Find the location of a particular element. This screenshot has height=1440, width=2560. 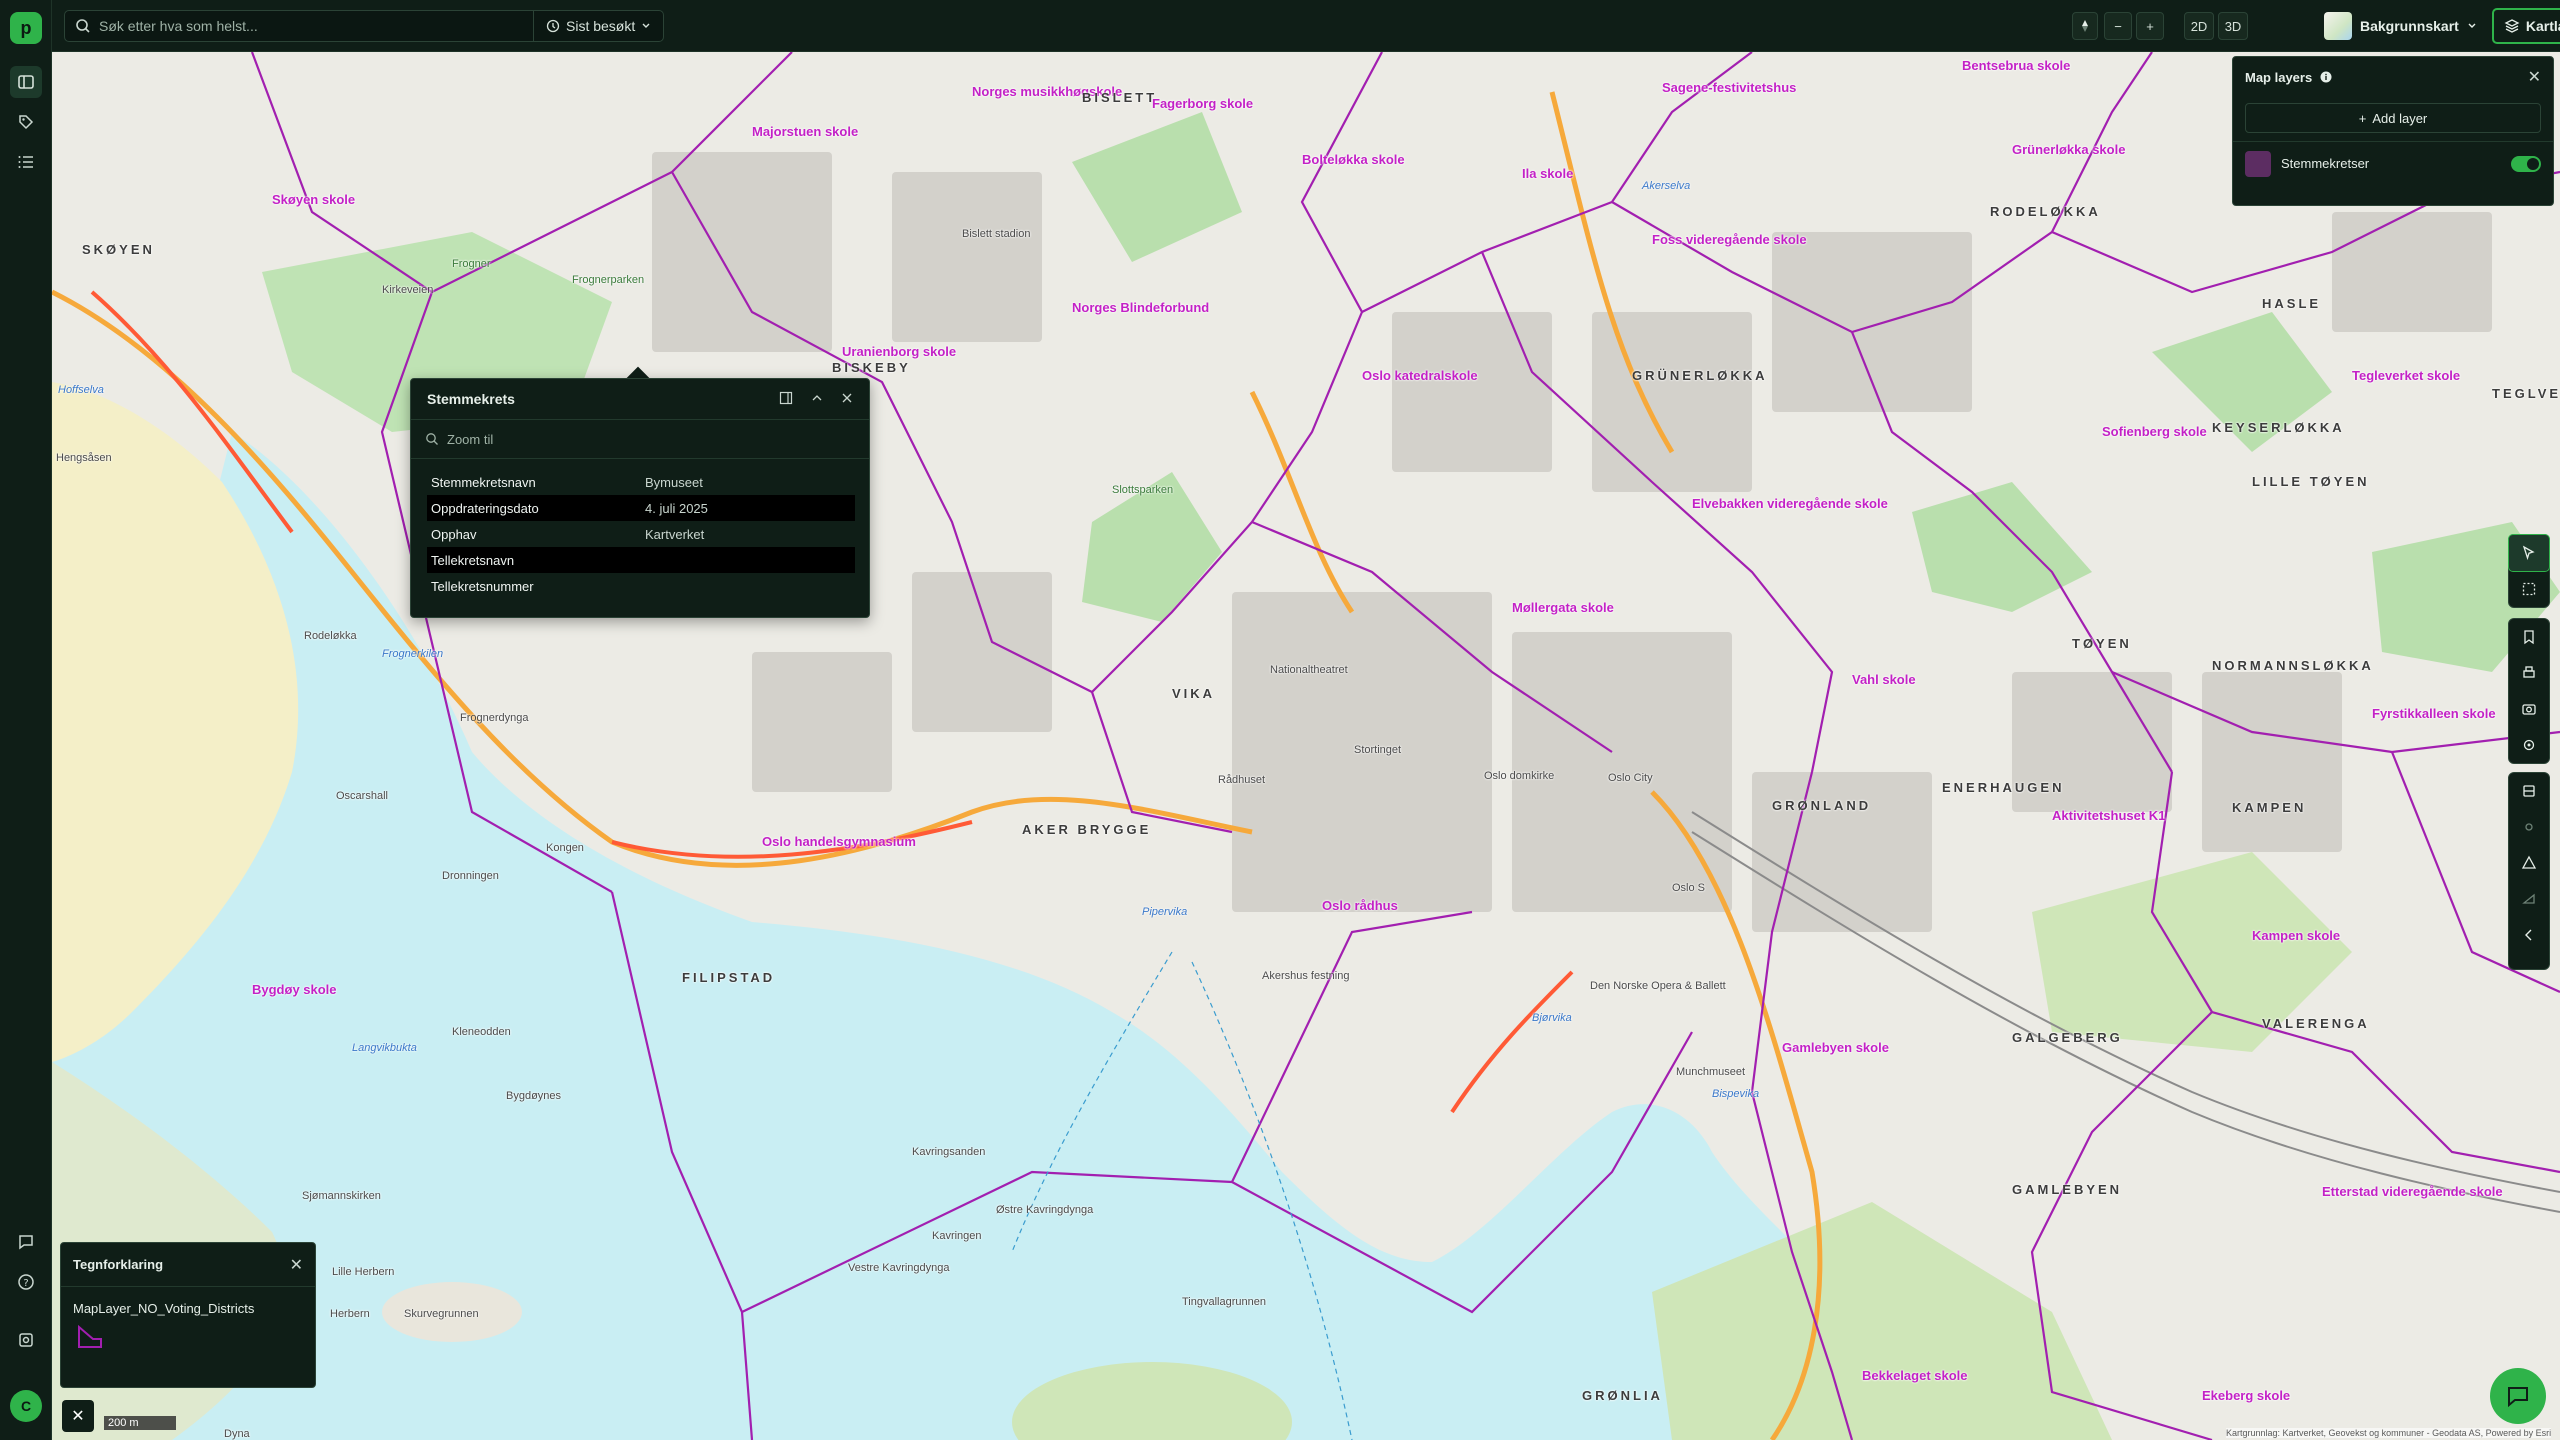

draw-toolbar is located at coordinates (2529, 871).